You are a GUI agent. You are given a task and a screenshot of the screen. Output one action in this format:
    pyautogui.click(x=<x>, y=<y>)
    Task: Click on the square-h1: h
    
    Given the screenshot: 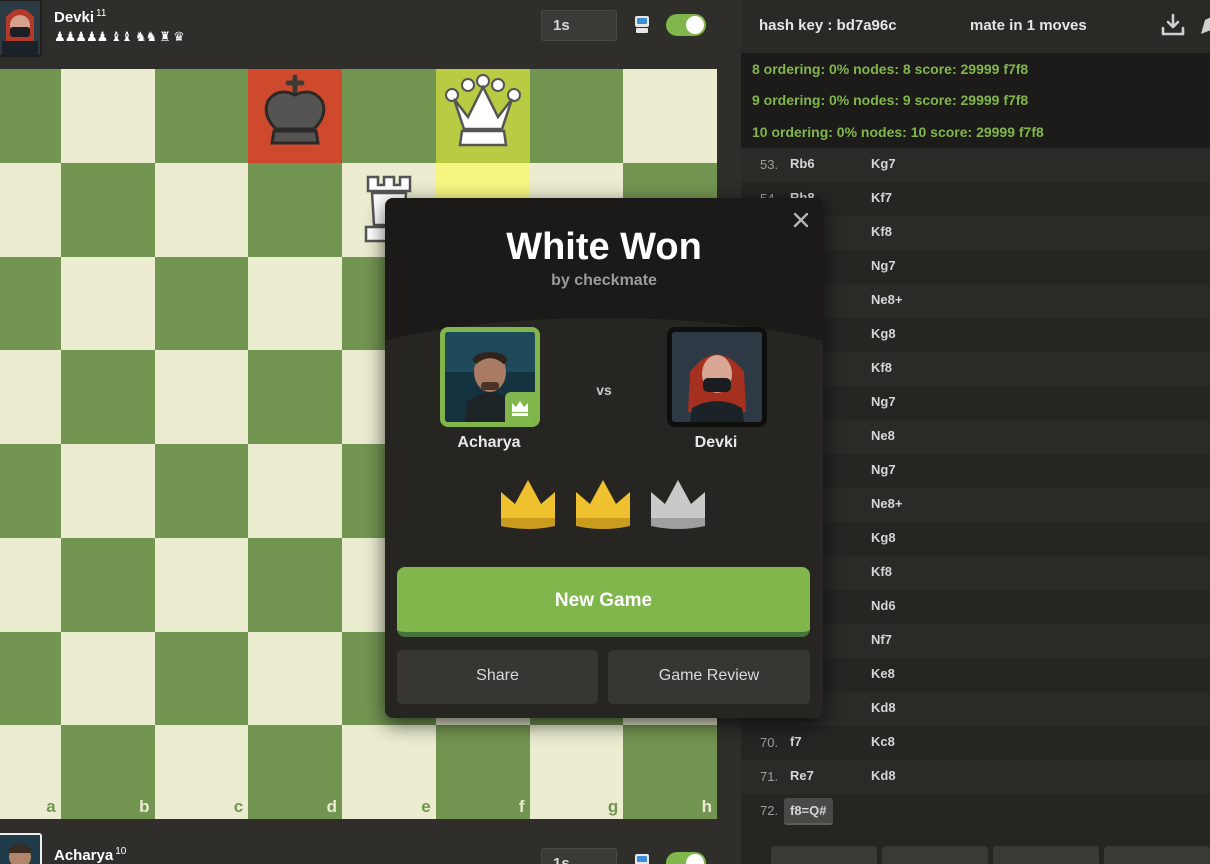 What is the action you would take?
    pyautogui.click(x=670, y=772)
    